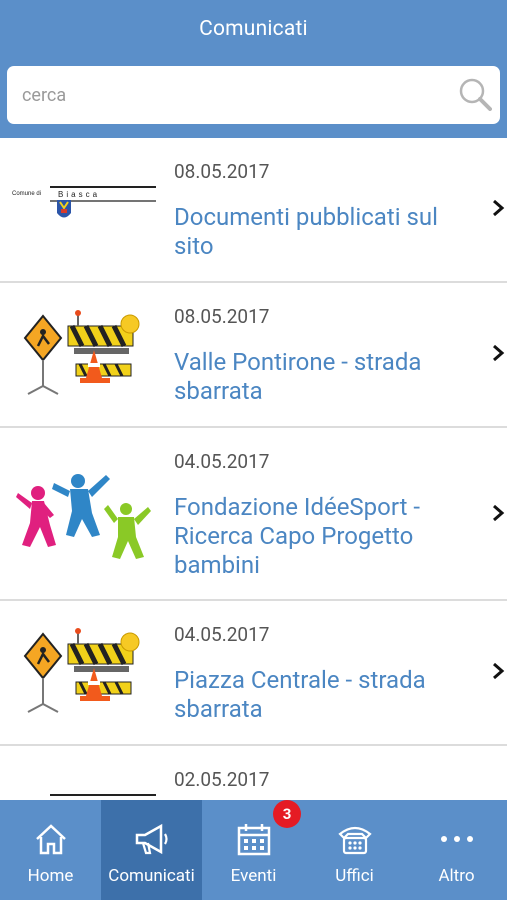 This screenshot has width=507, height=900. Describe the element at coordinates (456, 876) in the screenshot. I see `tab-label: Altro` at that location.